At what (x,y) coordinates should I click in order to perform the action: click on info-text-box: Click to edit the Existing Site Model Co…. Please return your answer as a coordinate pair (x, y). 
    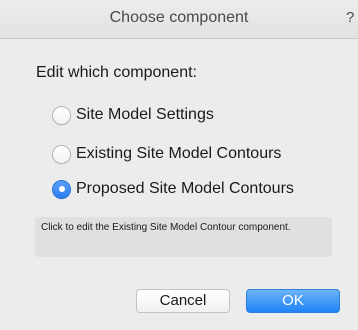
    Looking at the image, I should click on (183, 237).